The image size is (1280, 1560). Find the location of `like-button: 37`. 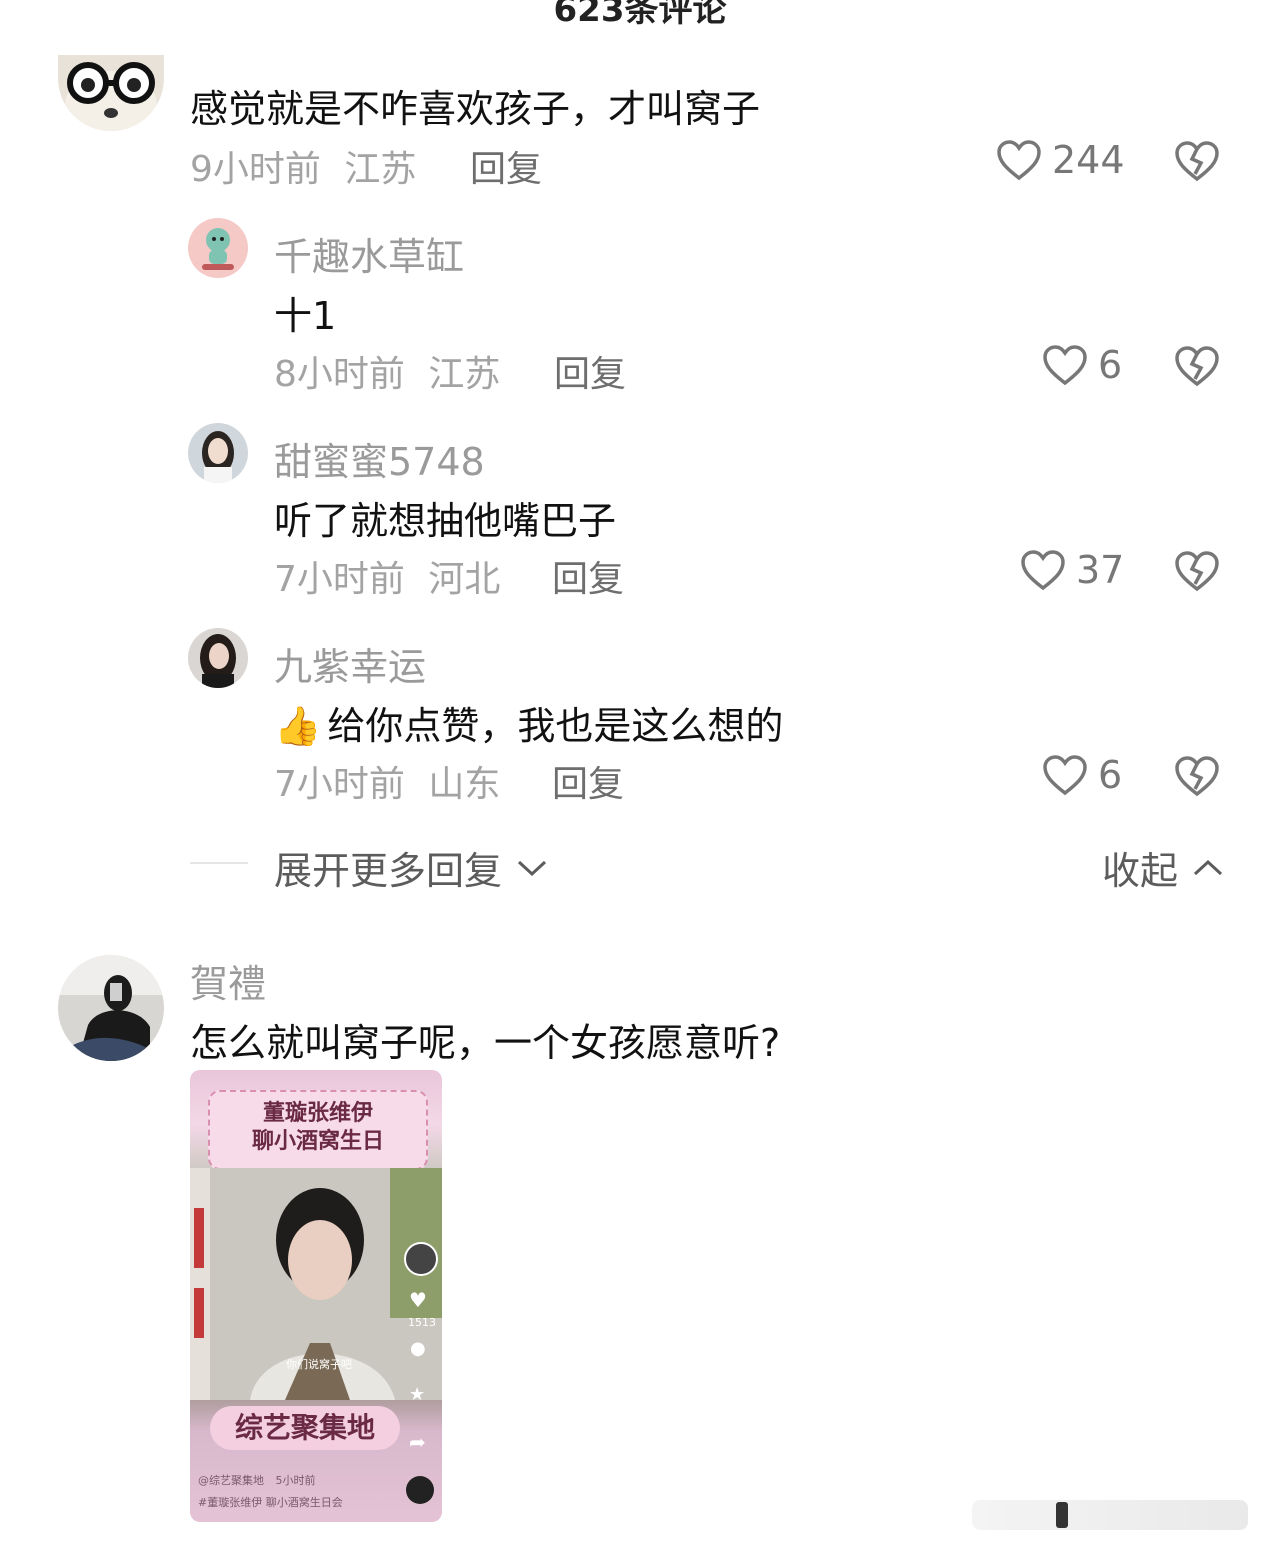

like-button: 37 is located at coordinates (1072, 570).